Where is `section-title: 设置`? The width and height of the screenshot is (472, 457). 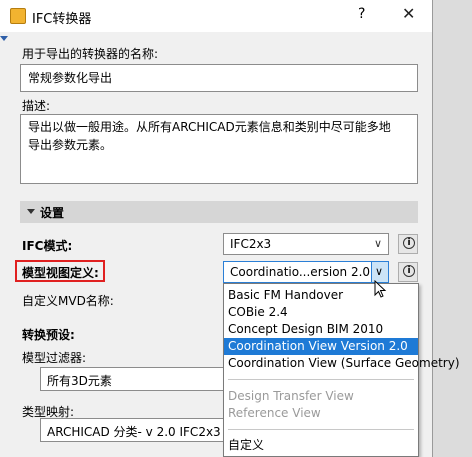 section-title: 设置 is located at coordinates (52, 213).